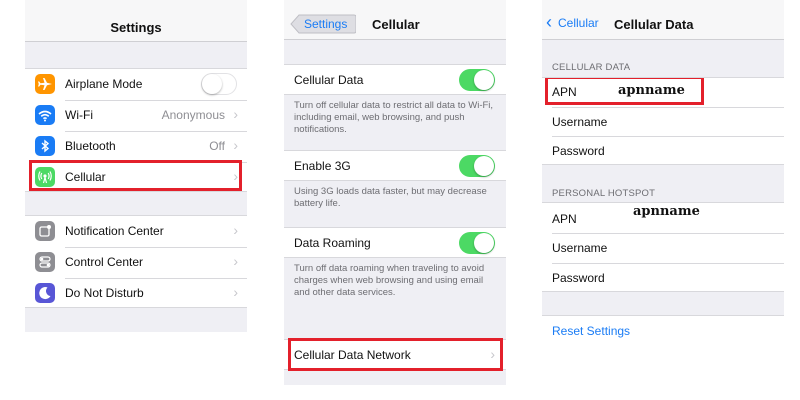 The height and width of the screenshot is (400, 800). I want to click on settings-item-label: Bluetooth, so click(90, 146).